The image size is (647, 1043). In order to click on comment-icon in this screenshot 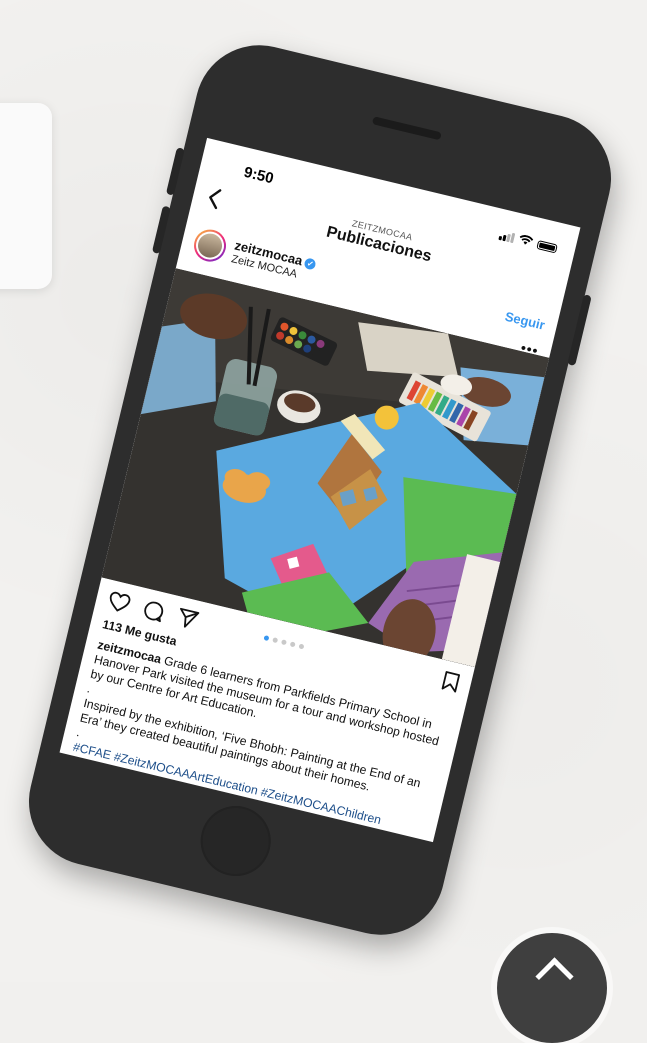, I will do `click(153, 612)`.